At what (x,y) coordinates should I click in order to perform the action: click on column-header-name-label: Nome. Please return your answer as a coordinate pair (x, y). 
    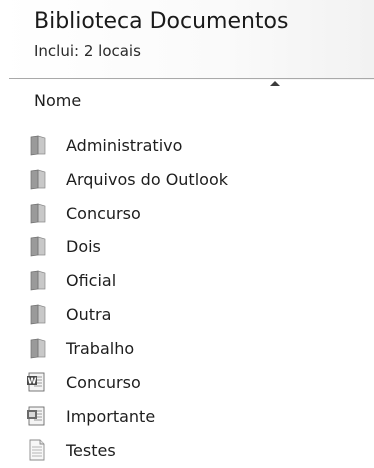
    Looking at the image, I should click on (58, 100).